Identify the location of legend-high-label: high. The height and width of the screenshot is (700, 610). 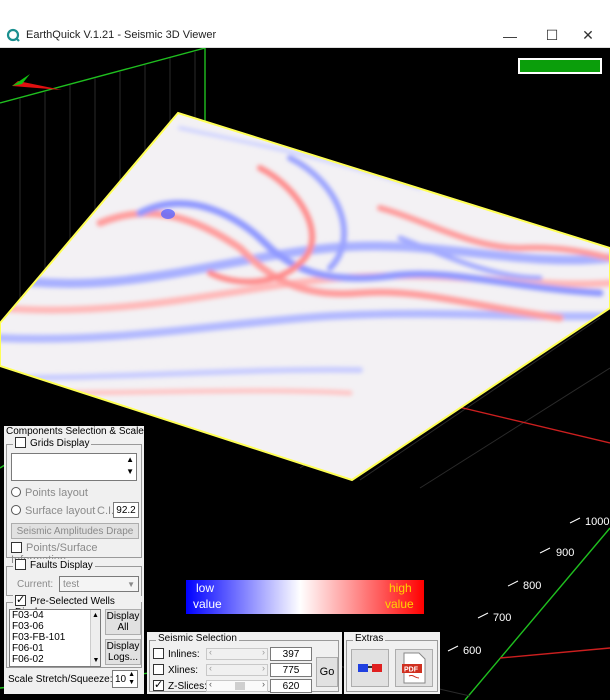
(400, 588).